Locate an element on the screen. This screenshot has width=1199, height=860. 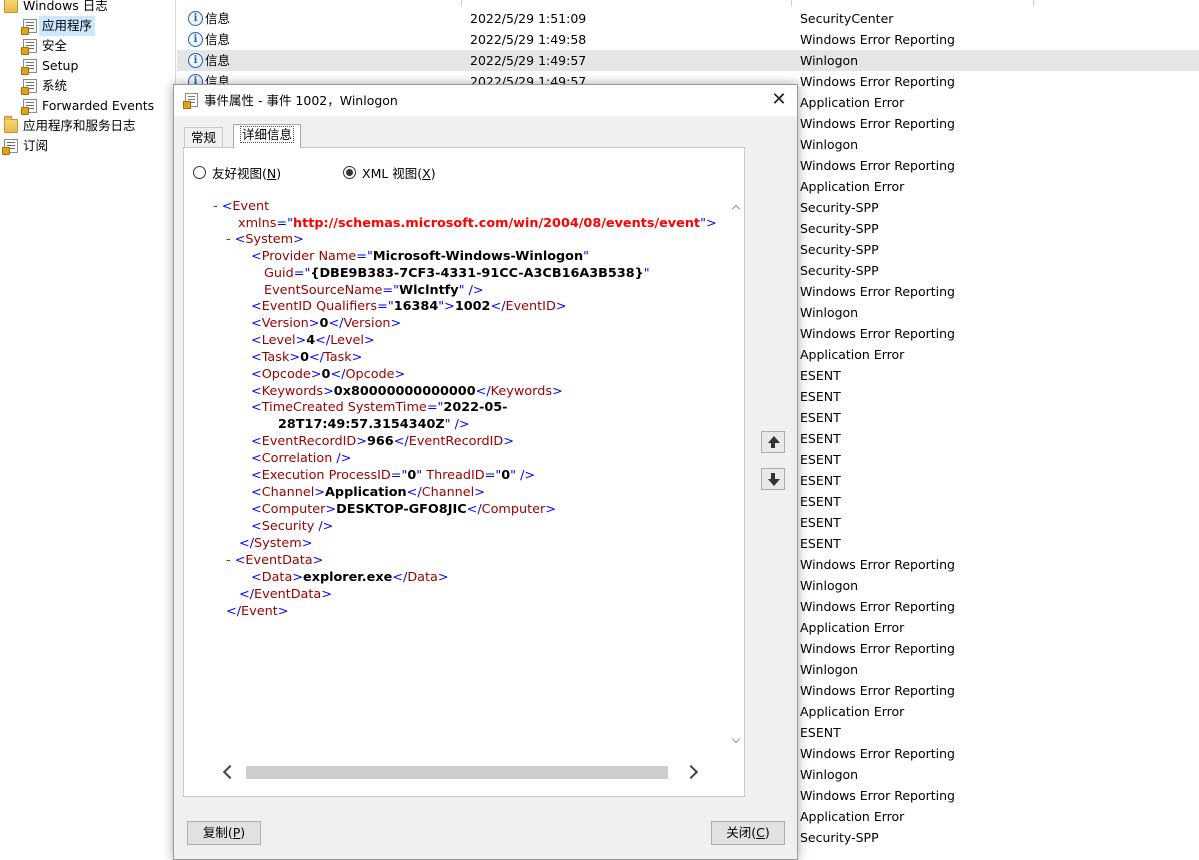
tab-details: 详细信息 is located at coordinates (267, 136).